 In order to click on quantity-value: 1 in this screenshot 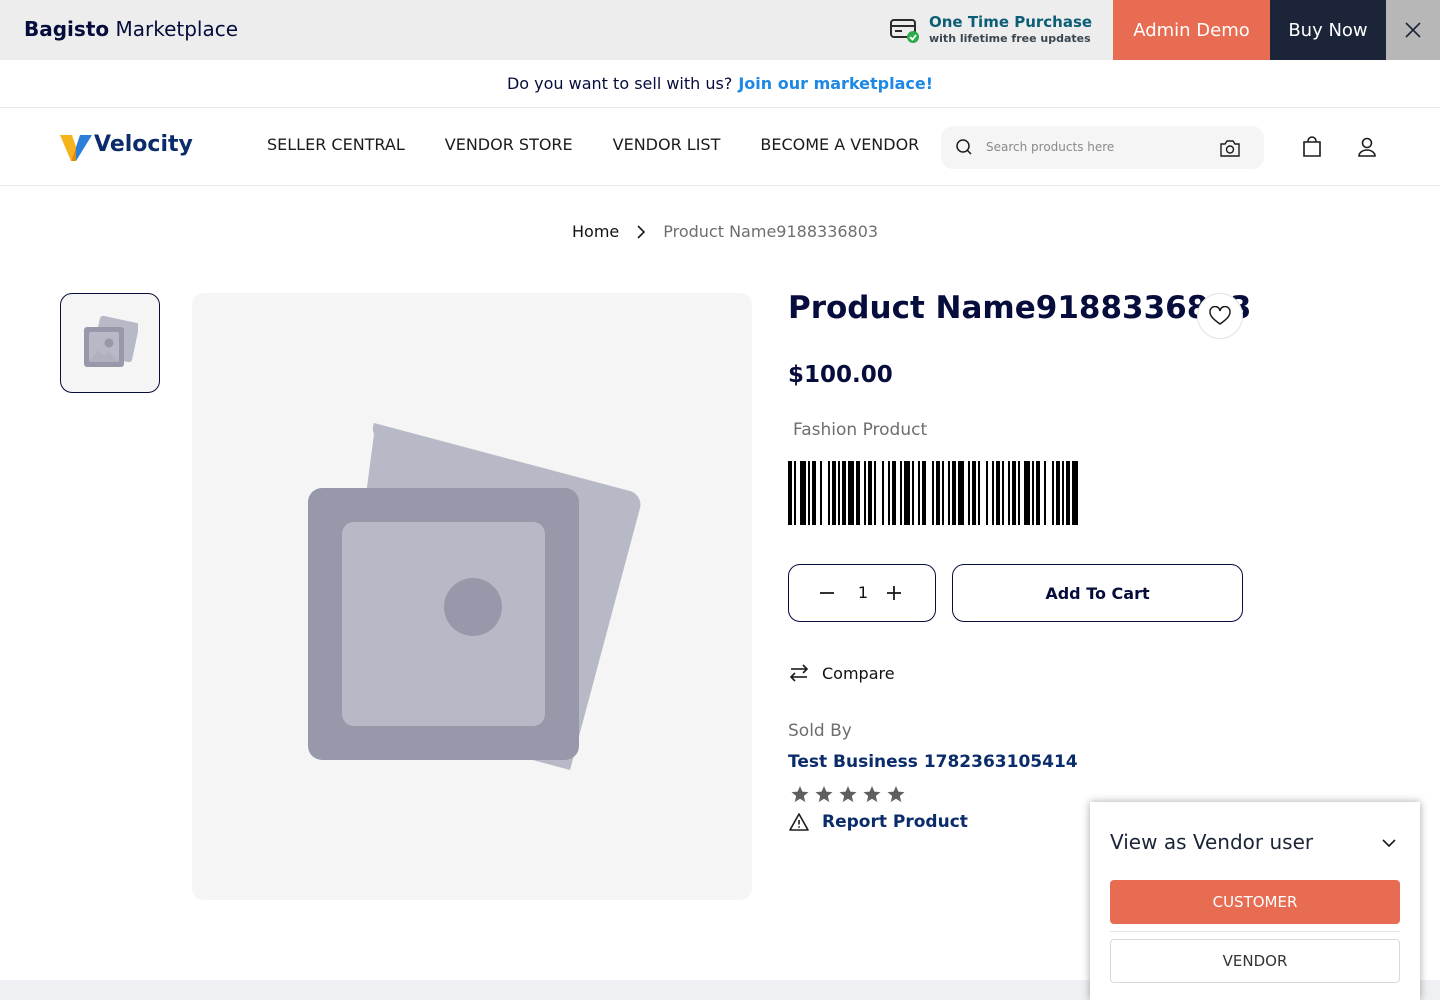, I will do `click(863, 592)`.